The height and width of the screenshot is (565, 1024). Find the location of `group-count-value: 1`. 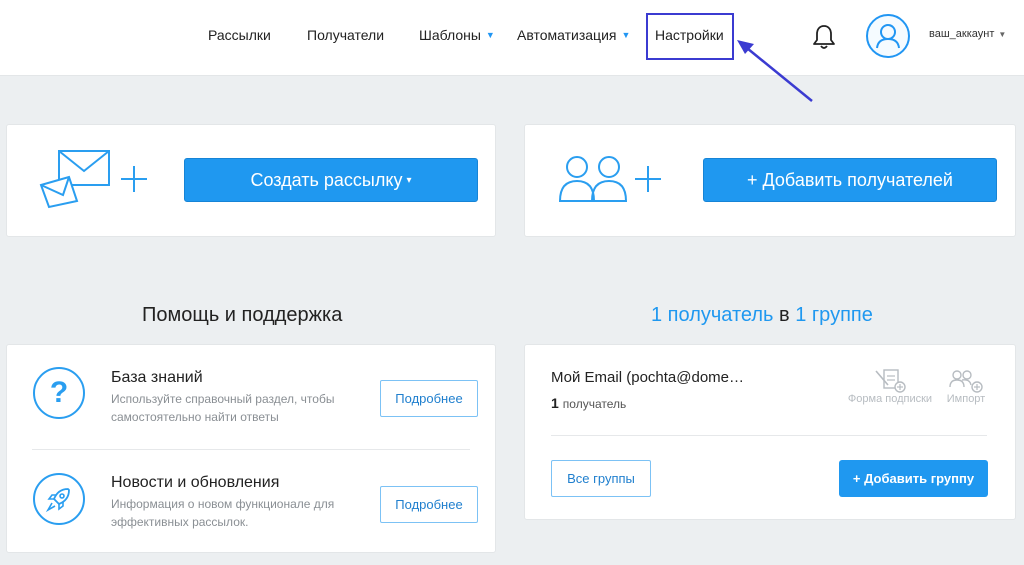

group-count-value: 1 is located at coordinates (555, 403).